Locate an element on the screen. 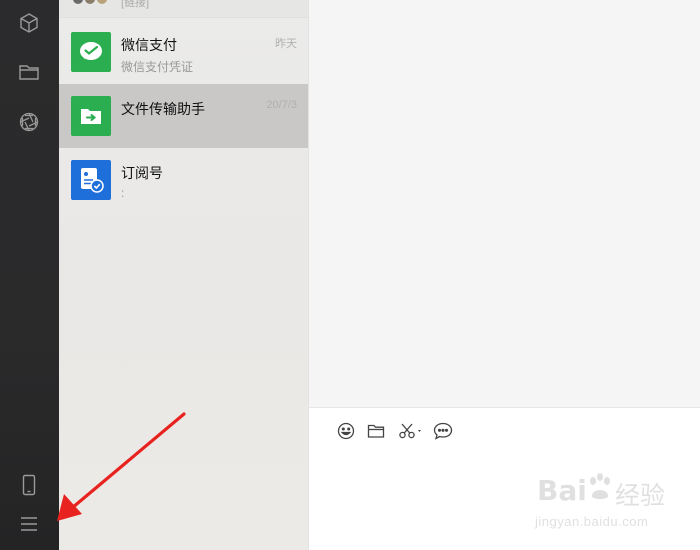  chat-item-subscriptions: 订阅号 : is located at coordinates (183, 180).